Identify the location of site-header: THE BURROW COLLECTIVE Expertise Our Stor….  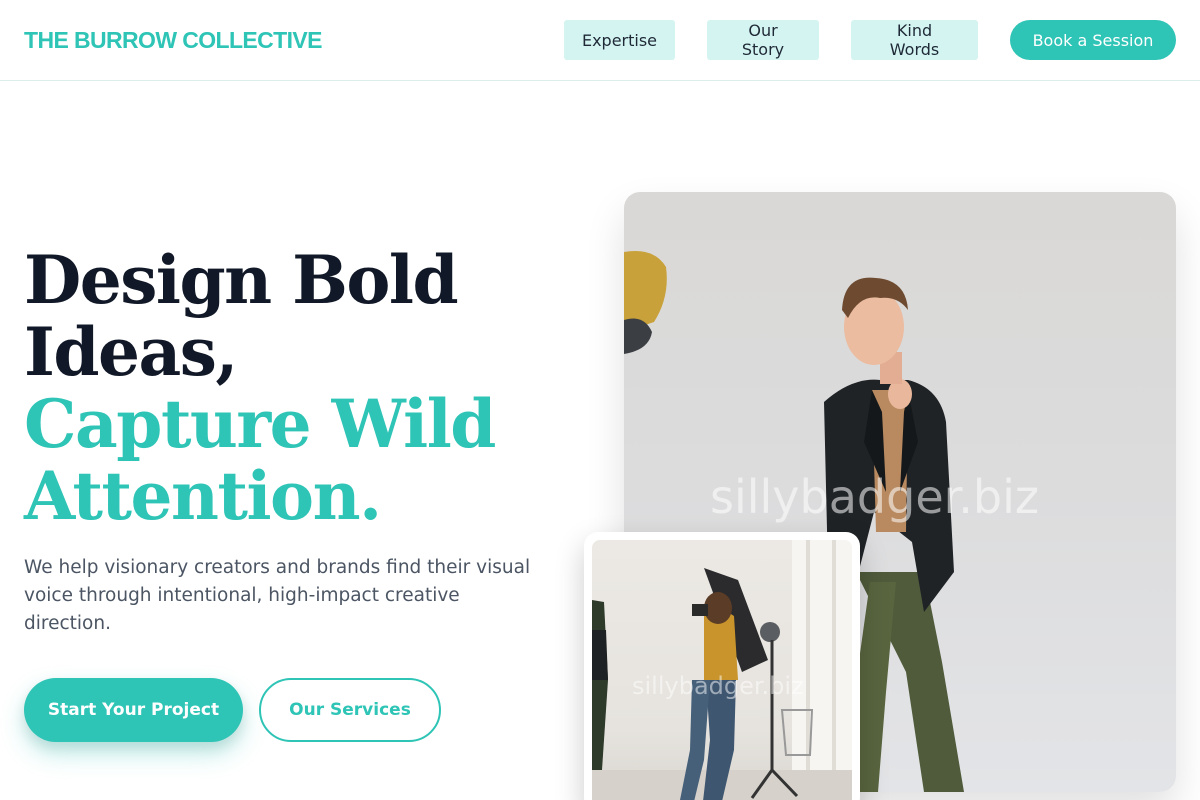
(600, 40).